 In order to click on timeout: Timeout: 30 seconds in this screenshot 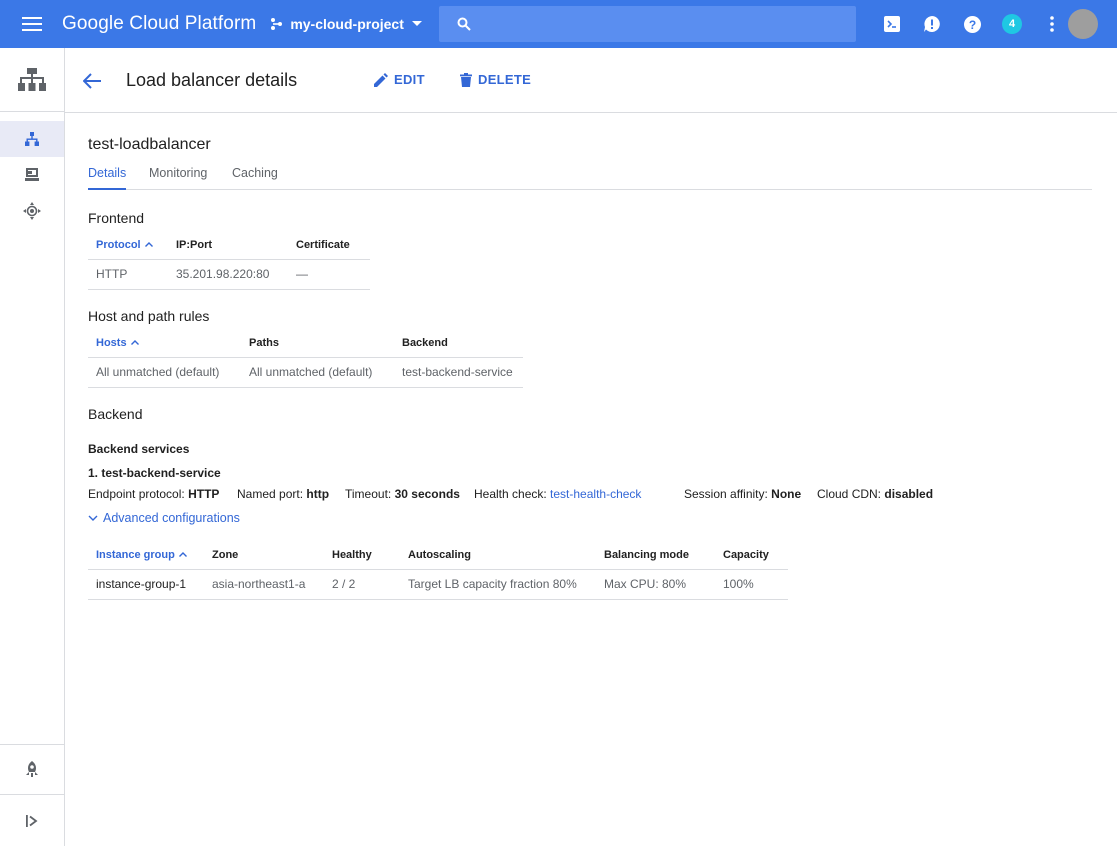, I will do `click(402, 494)`.